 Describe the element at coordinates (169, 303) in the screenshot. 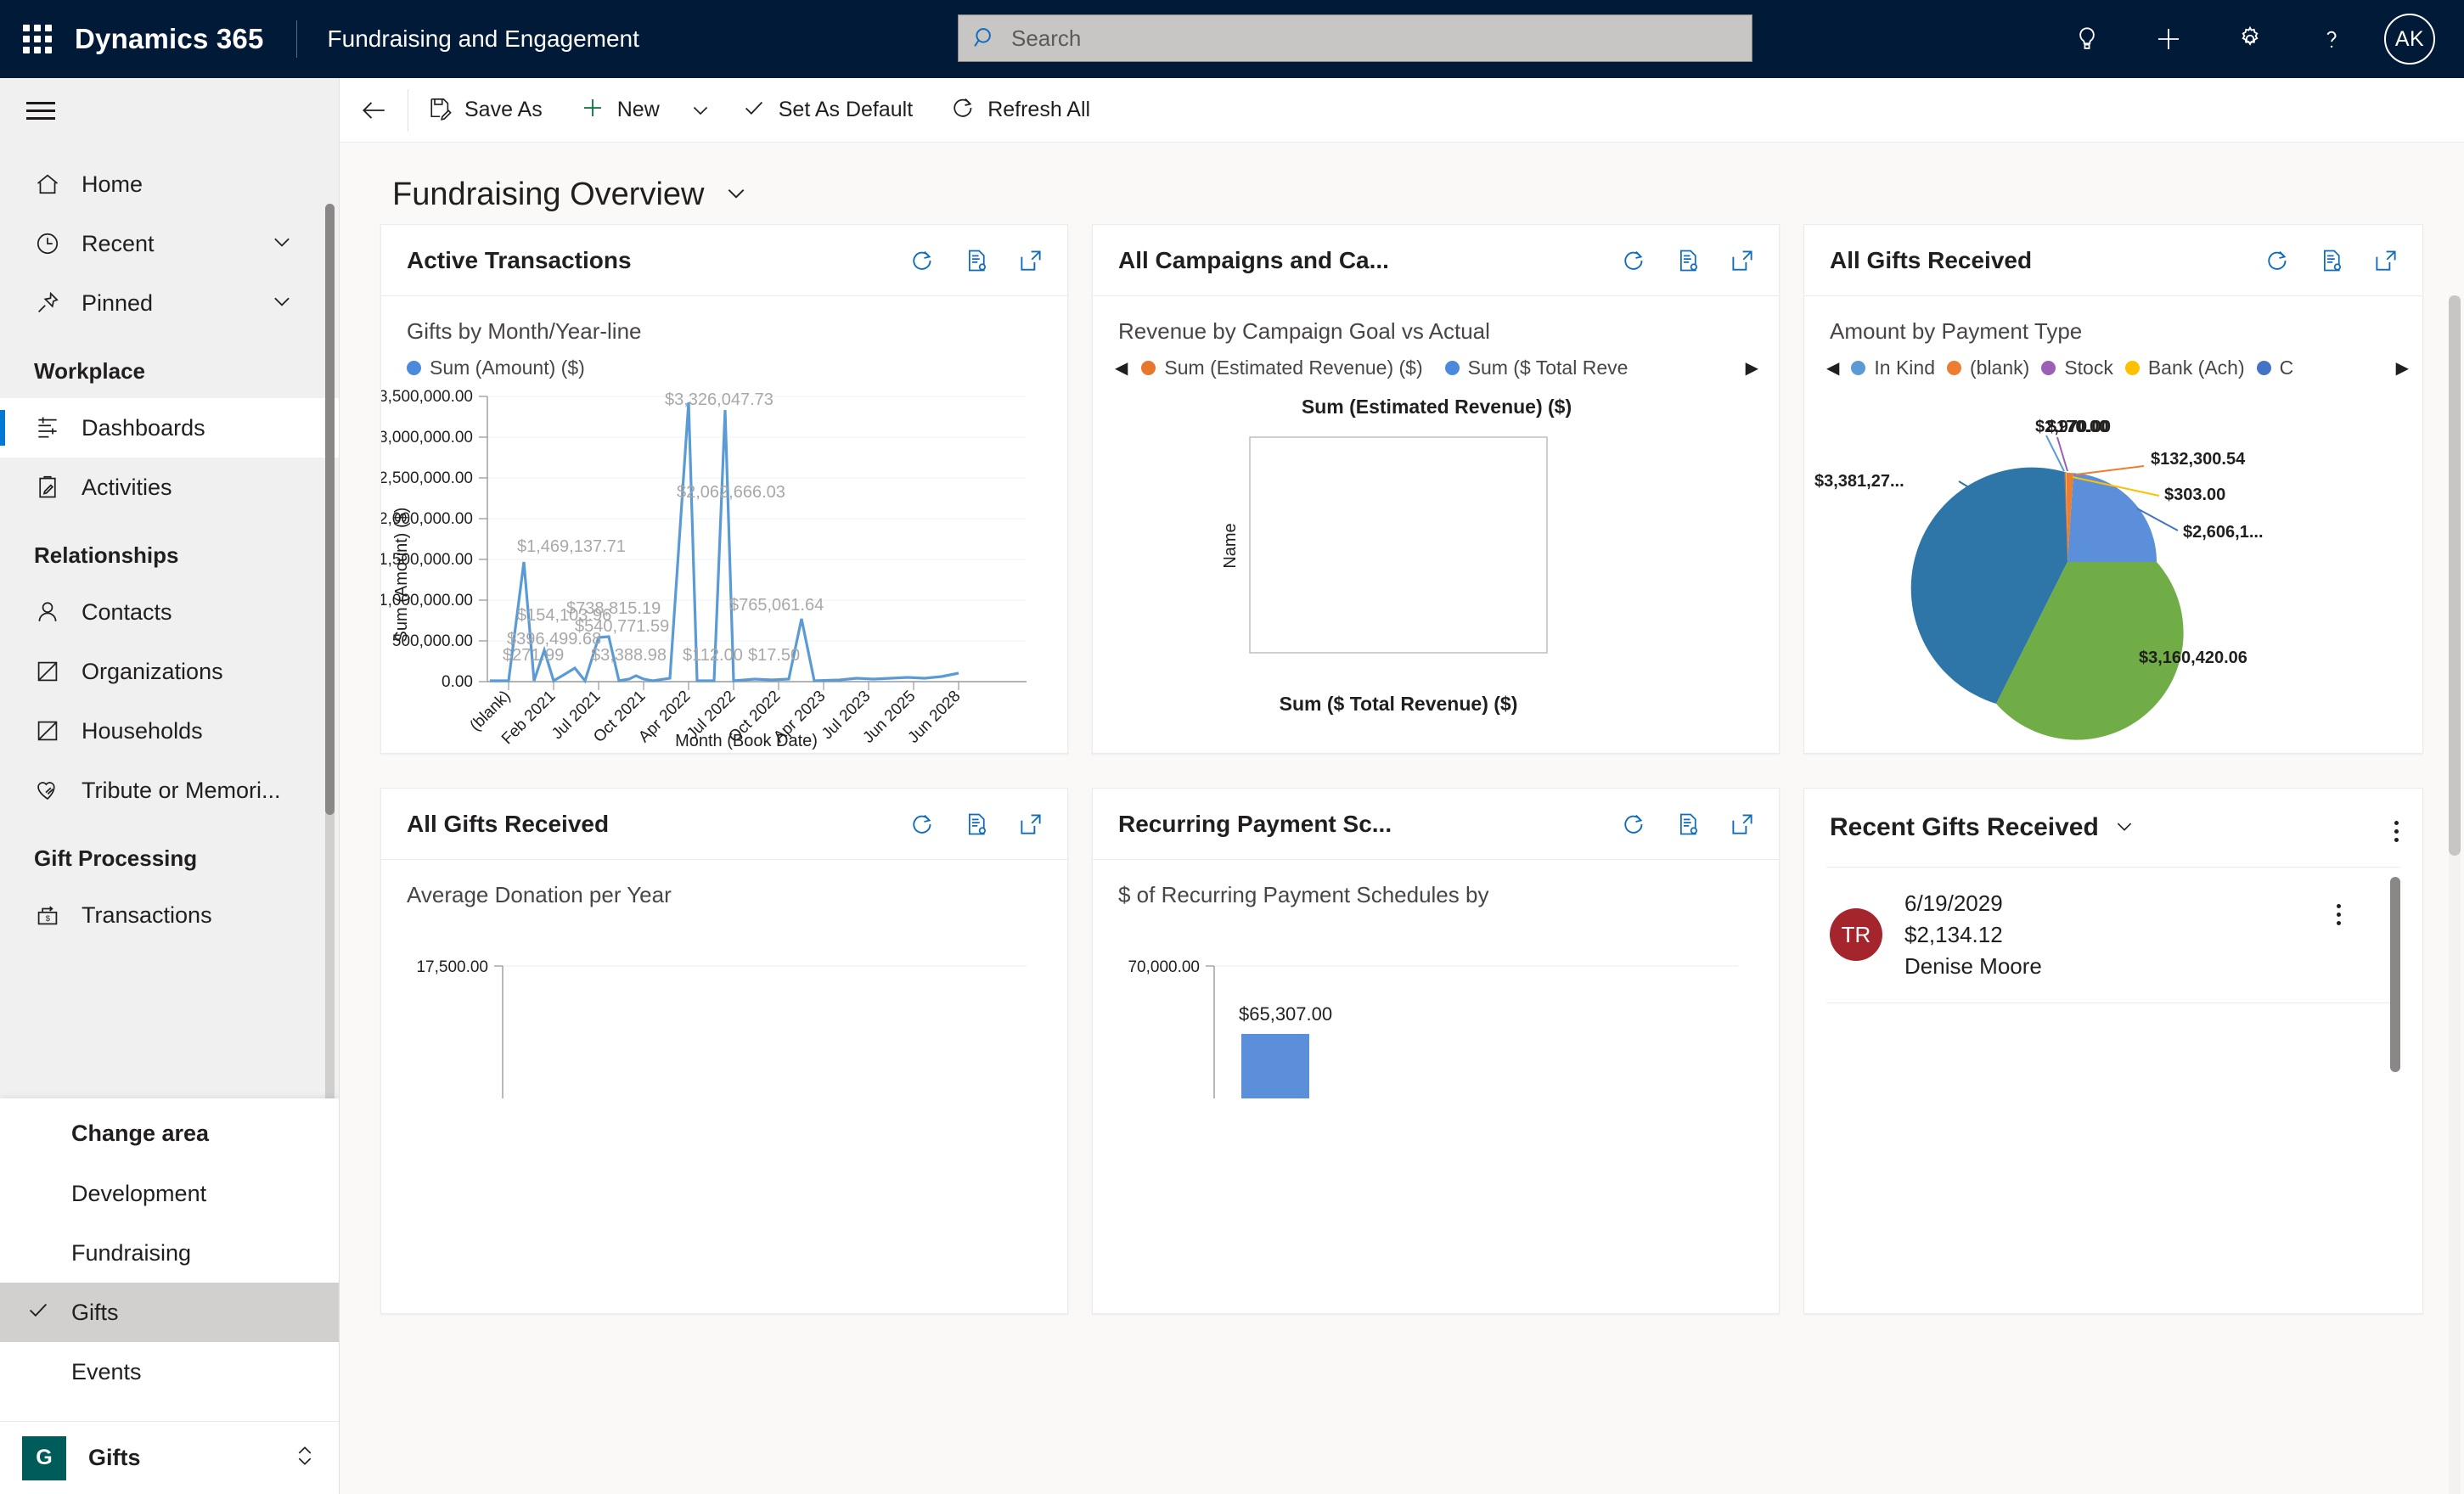

I see `sidebar-item-pinned: Pinned` at that location.